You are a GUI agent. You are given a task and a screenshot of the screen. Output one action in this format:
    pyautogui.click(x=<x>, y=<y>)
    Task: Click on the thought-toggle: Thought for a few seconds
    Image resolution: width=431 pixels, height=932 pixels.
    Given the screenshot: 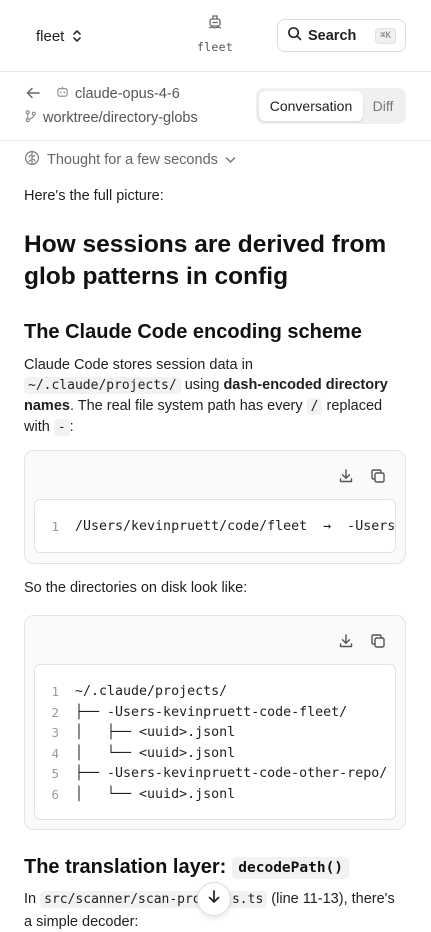 What is the action you would take?
    pyautogui.click(x=130, y=160)
    